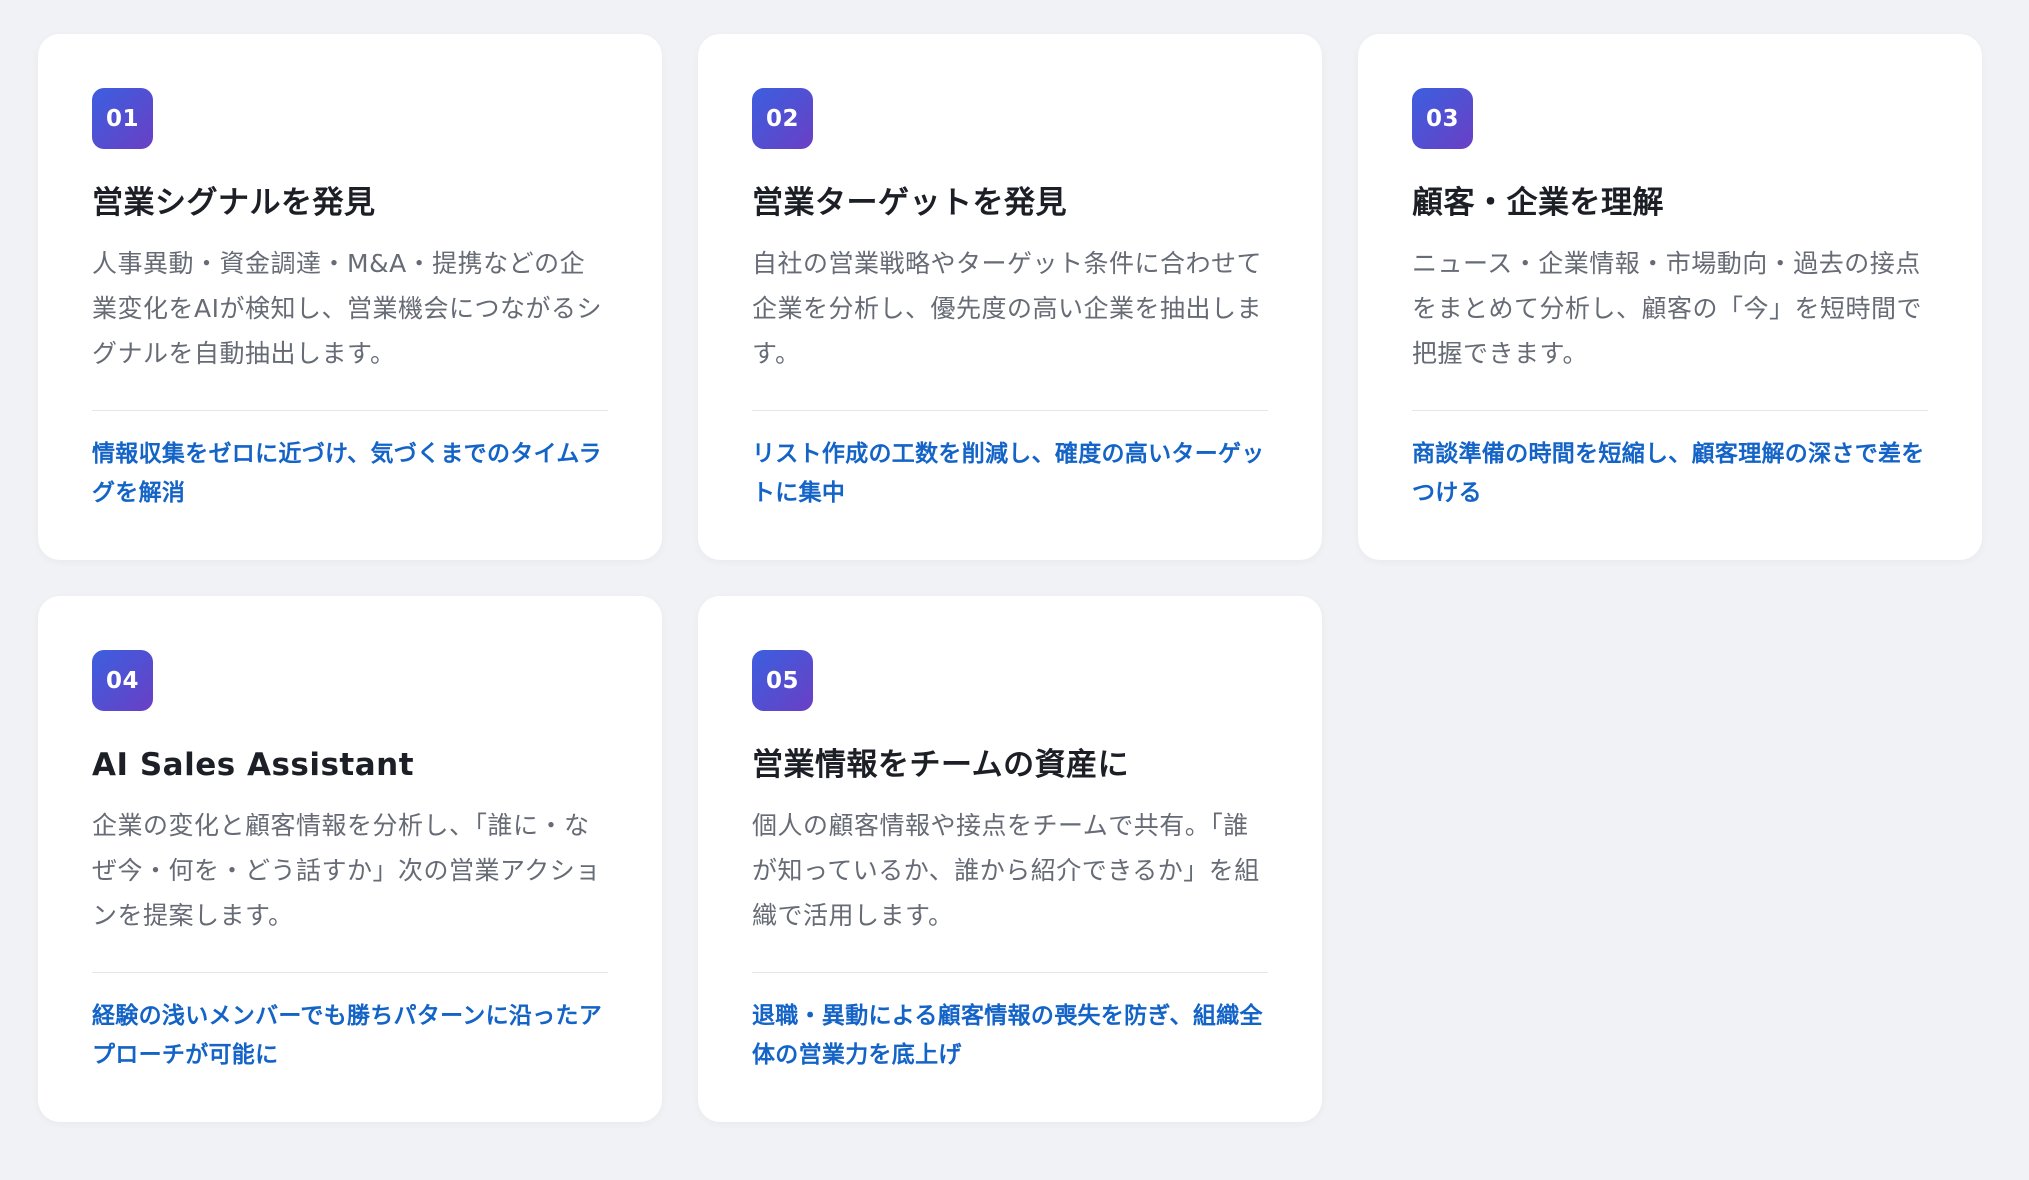 The width and height of the screenshot is (2029, 1180). I want to click on card-benefit: 情報収集をゼロに近づけ、気づくまでのタイムラグを解消, so click(347, 474).